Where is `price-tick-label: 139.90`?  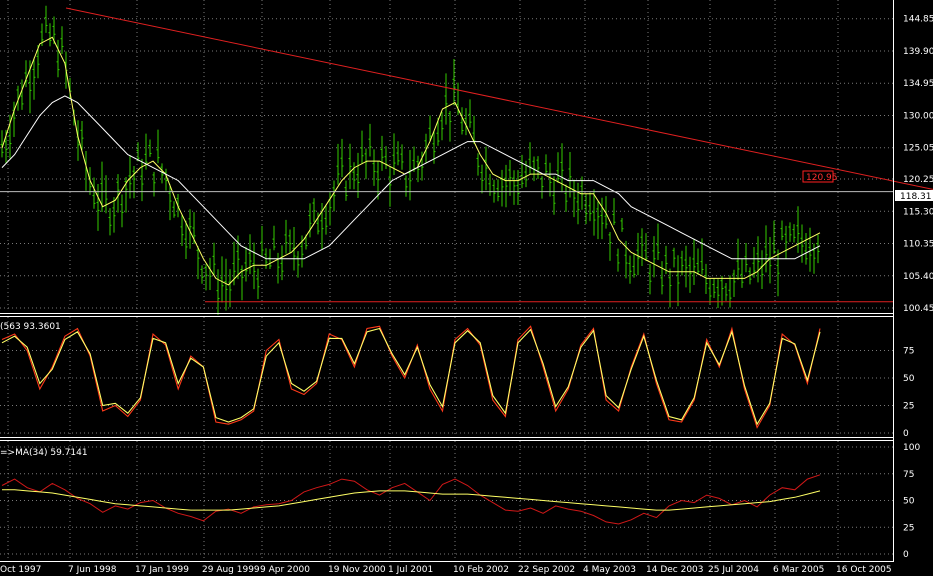
price-tick-label: 139.90 is located at coordinates (918, 52).